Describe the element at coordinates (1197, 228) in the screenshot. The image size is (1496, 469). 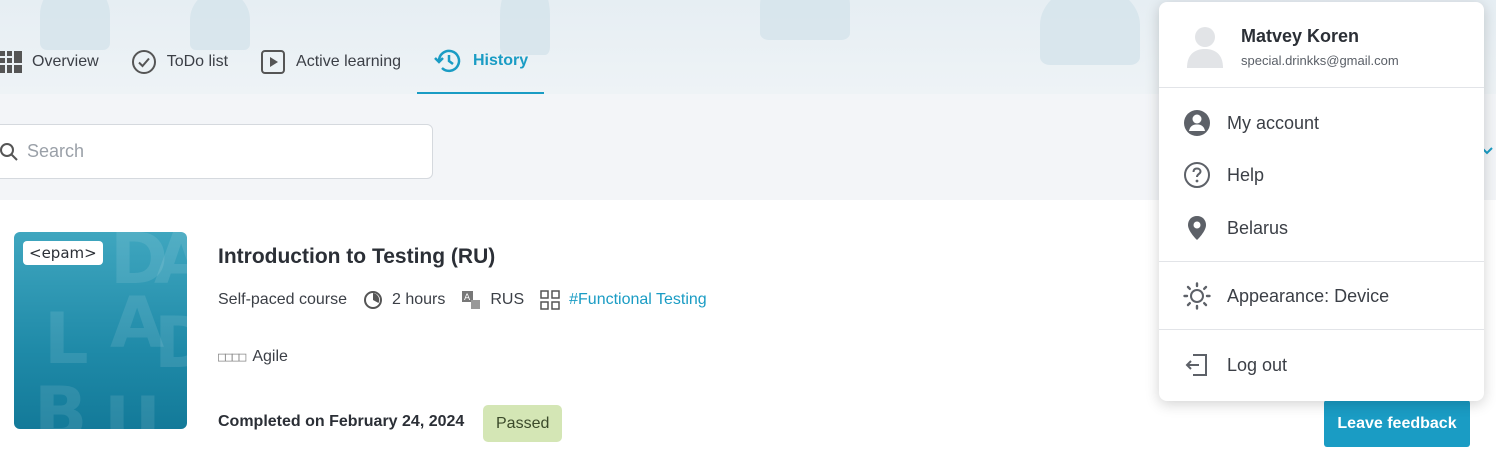
I see `location-pin-icon` at that location.